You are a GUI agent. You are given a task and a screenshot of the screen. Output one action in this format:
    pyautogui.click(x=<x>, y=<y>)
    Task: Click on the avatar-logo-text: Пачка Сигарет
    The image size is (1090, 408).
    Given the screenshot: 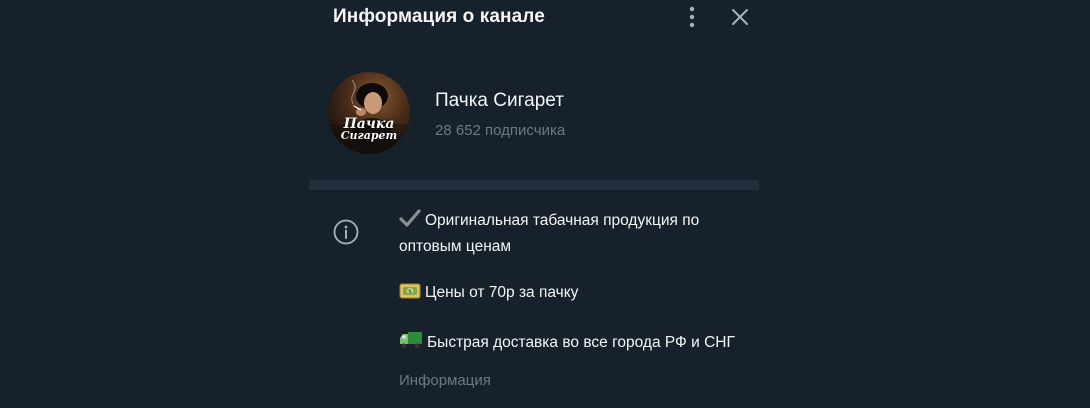 What is the action you would take?
    pyautogui.click(x=369, y=129)
    